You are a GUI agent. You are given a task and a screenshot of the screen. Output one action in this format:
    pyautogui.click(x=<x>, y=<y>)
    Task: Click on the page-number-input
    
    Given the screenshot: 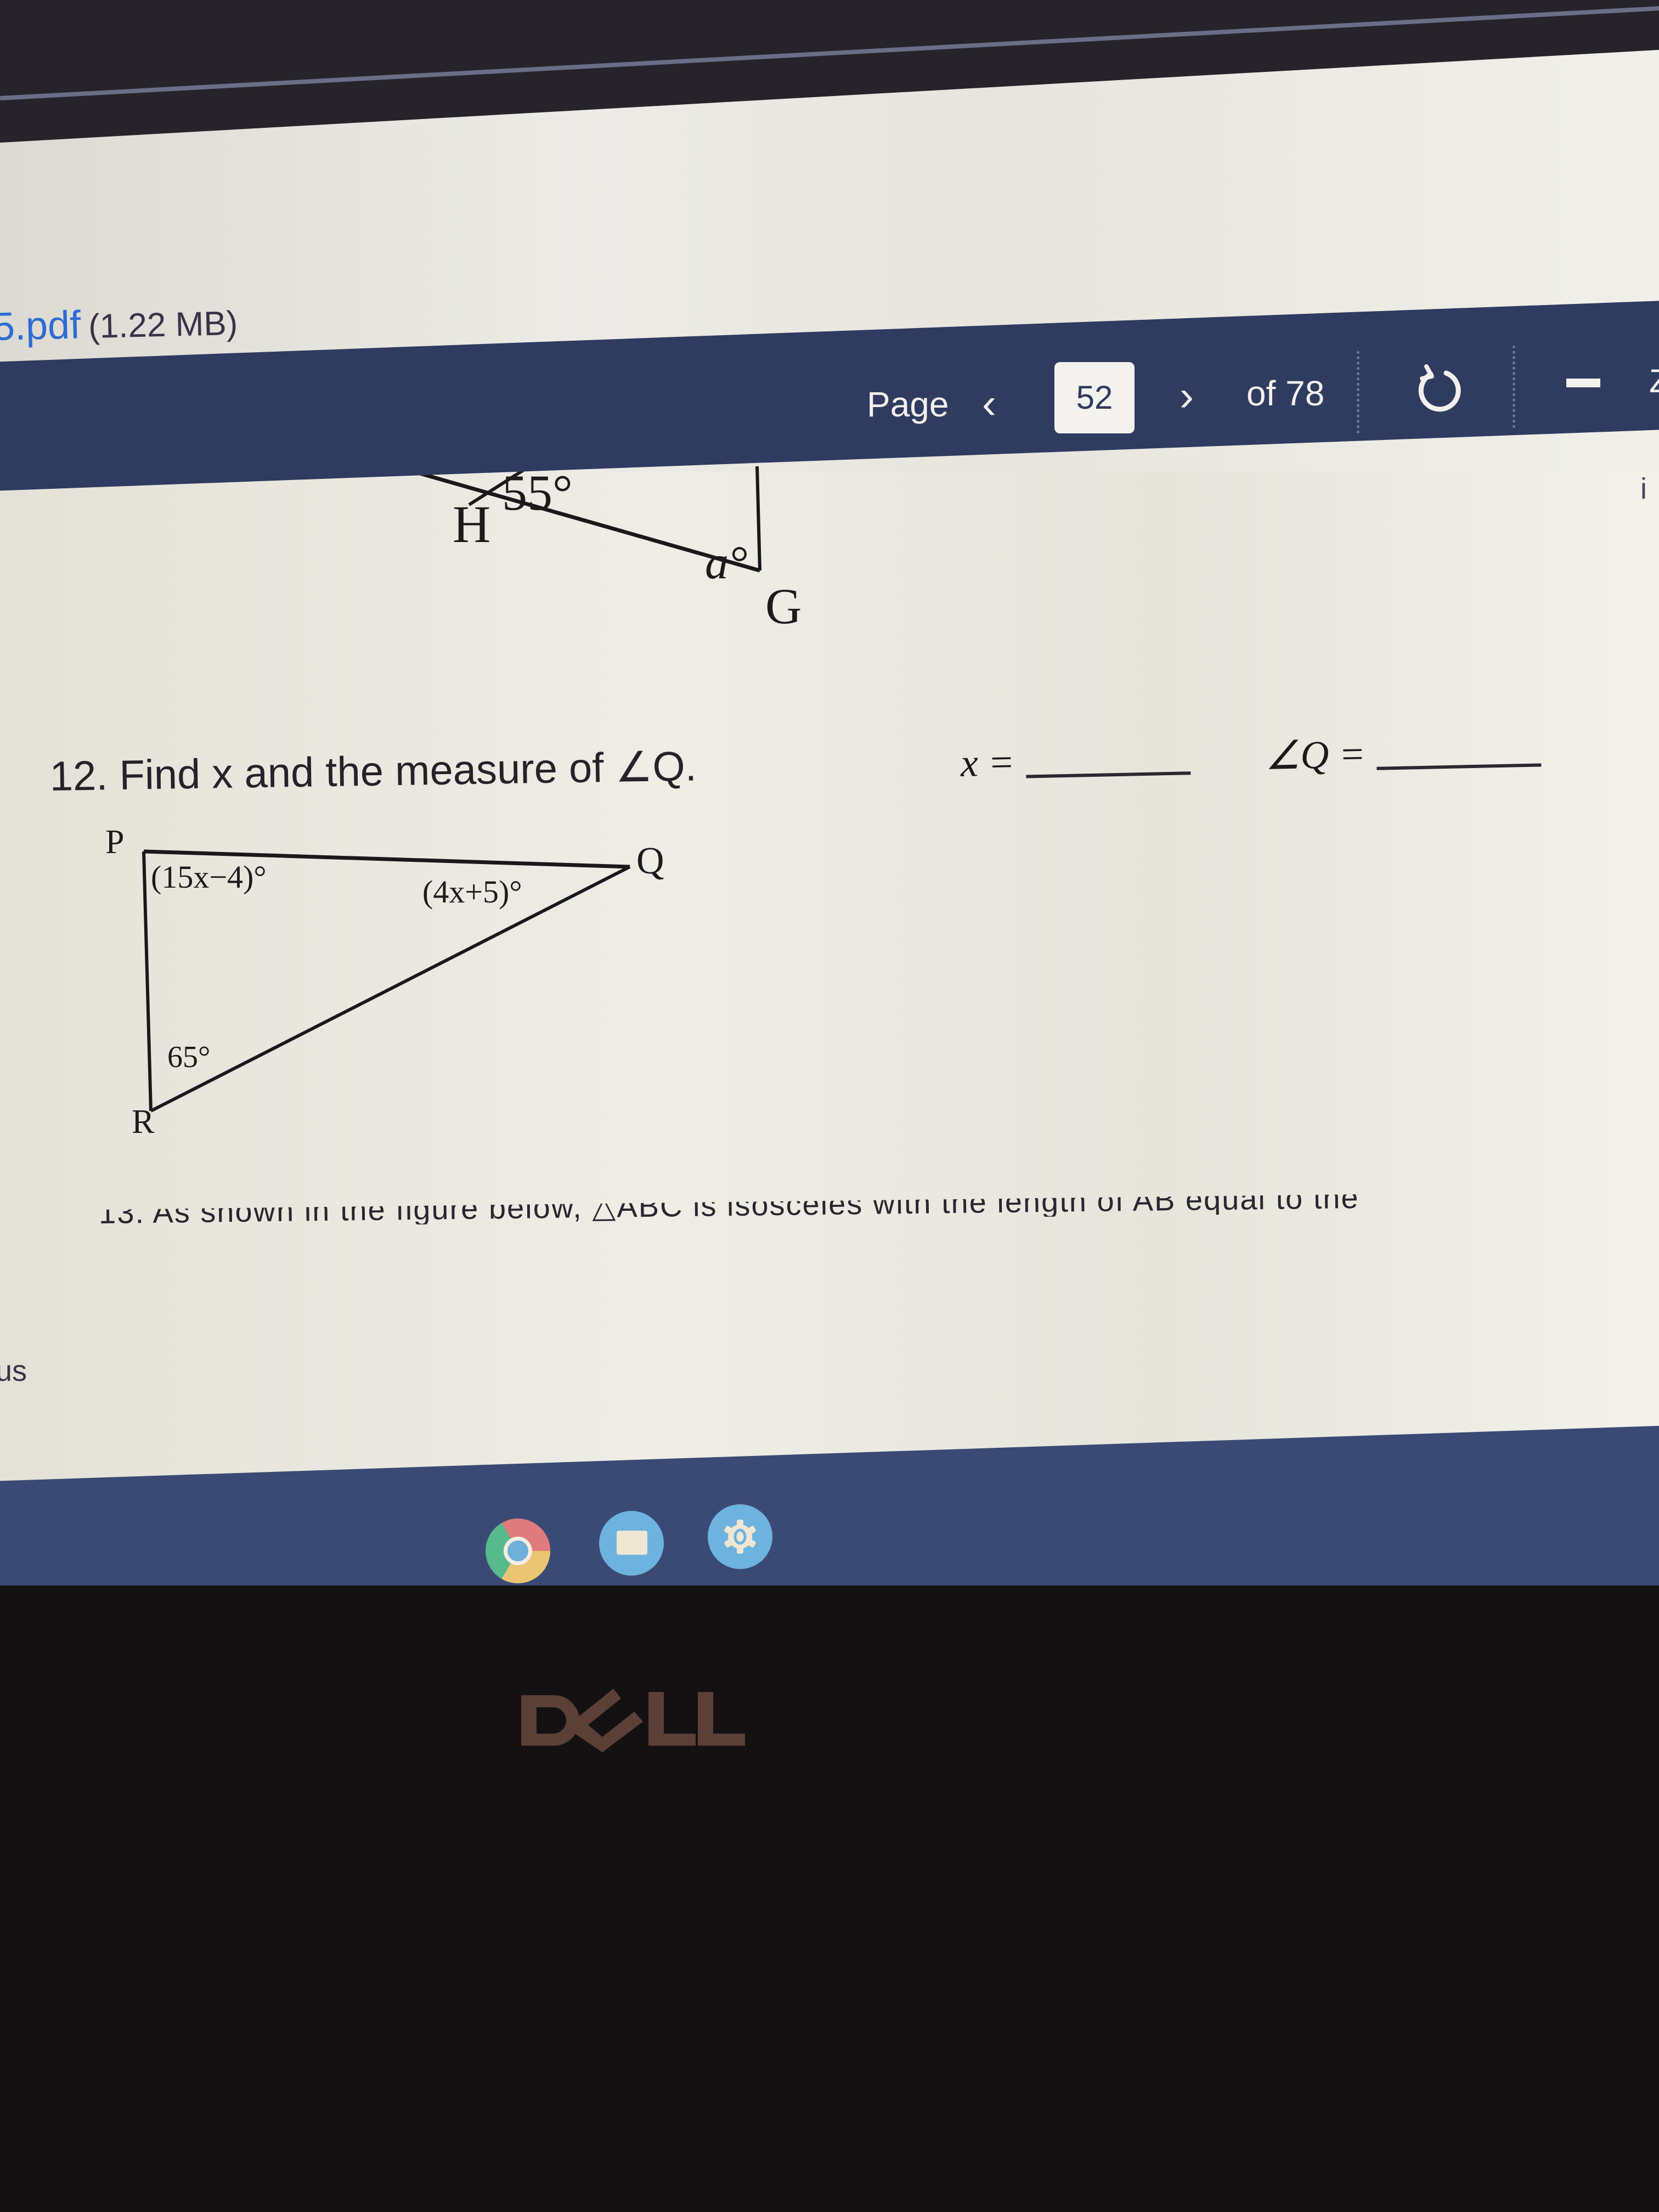 What is the action you would take?
    pyautogui.click(x=1094, y=398)
    